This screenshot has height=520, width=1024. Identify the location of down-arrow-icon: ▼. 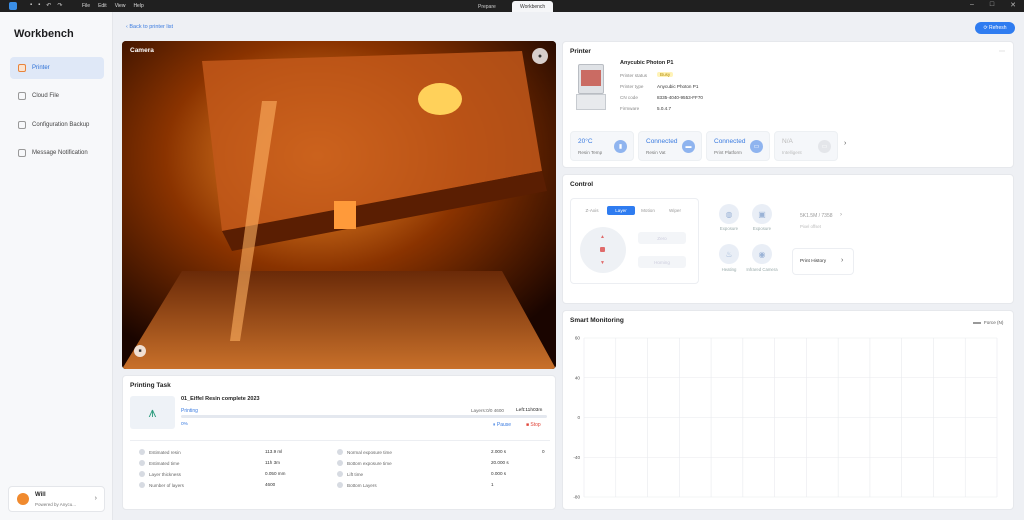
(602, 263).